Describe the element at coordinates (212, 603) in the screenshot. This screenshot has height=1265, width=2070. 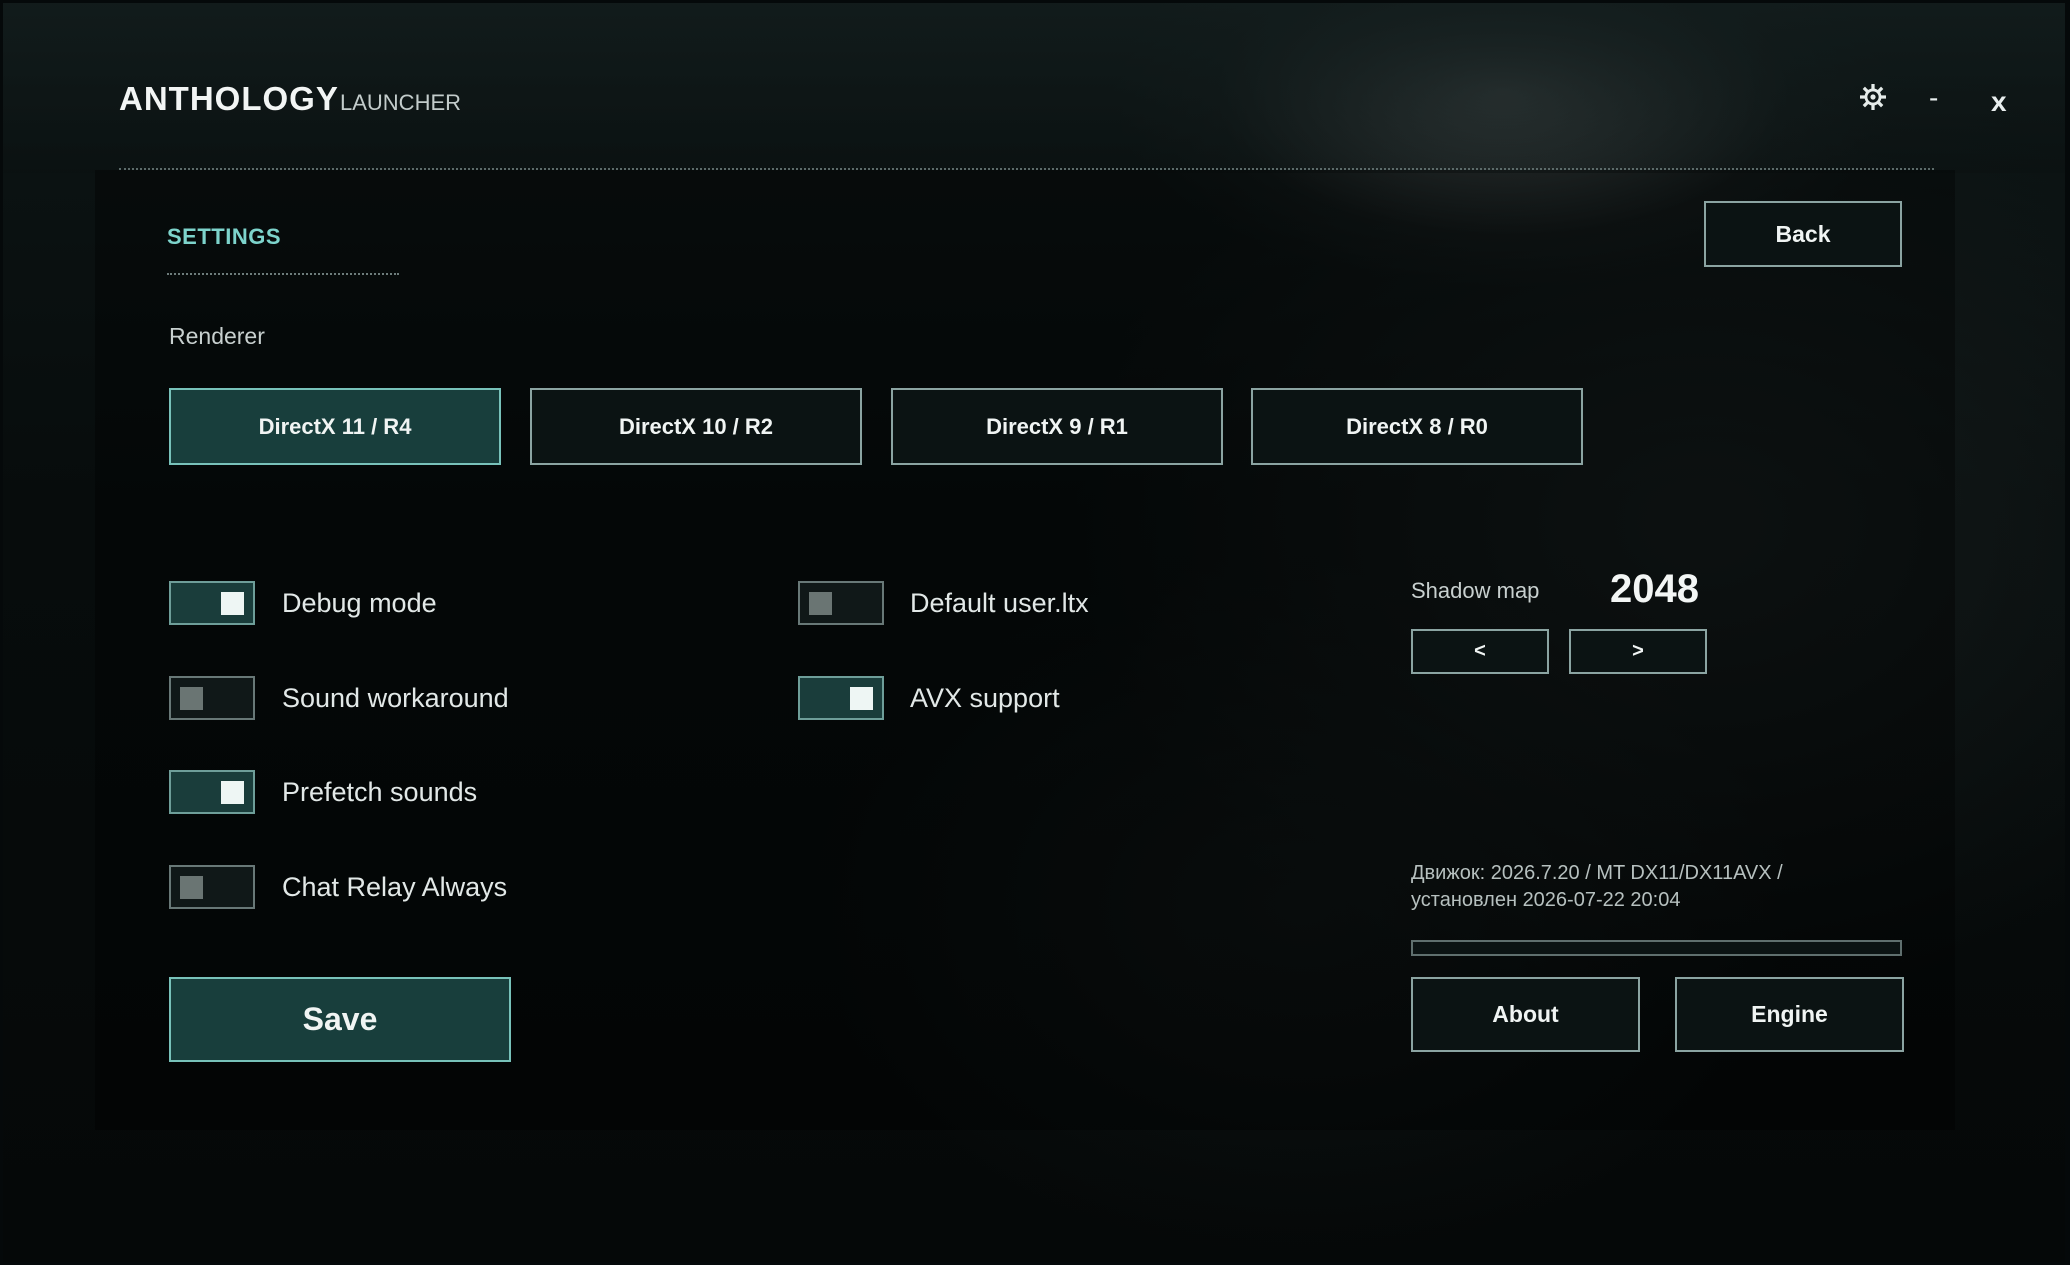
I see `debug-mode-toggle` at that location.